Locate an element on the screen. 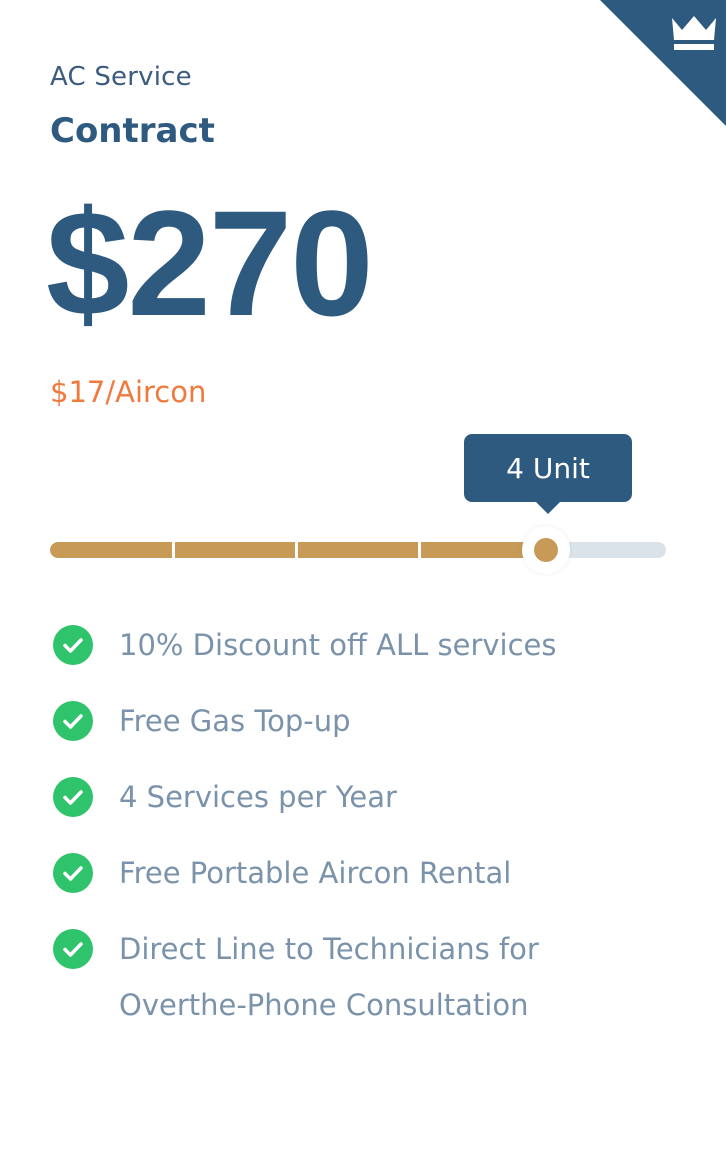  crown-icon is located at coordinates (694, 33).